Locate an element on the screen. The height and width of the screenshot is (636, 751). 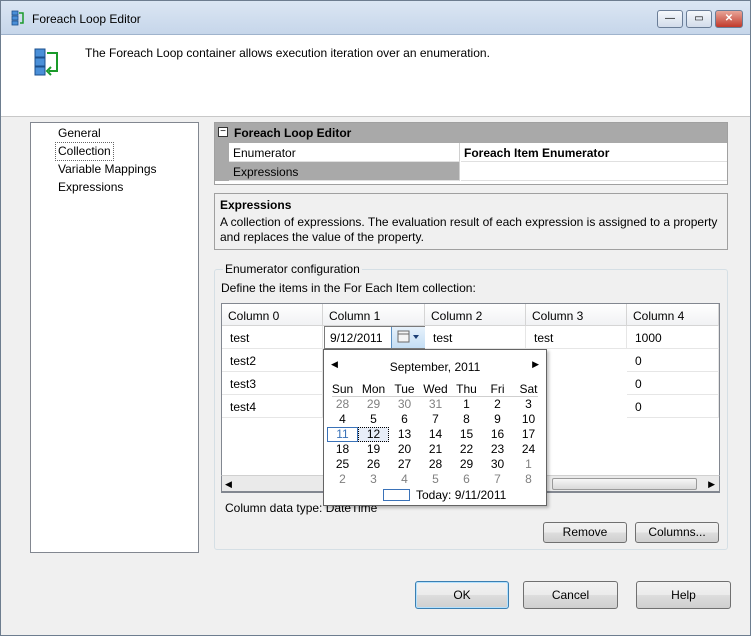
property-name: Enumerator is located at coordinates (344, 152).